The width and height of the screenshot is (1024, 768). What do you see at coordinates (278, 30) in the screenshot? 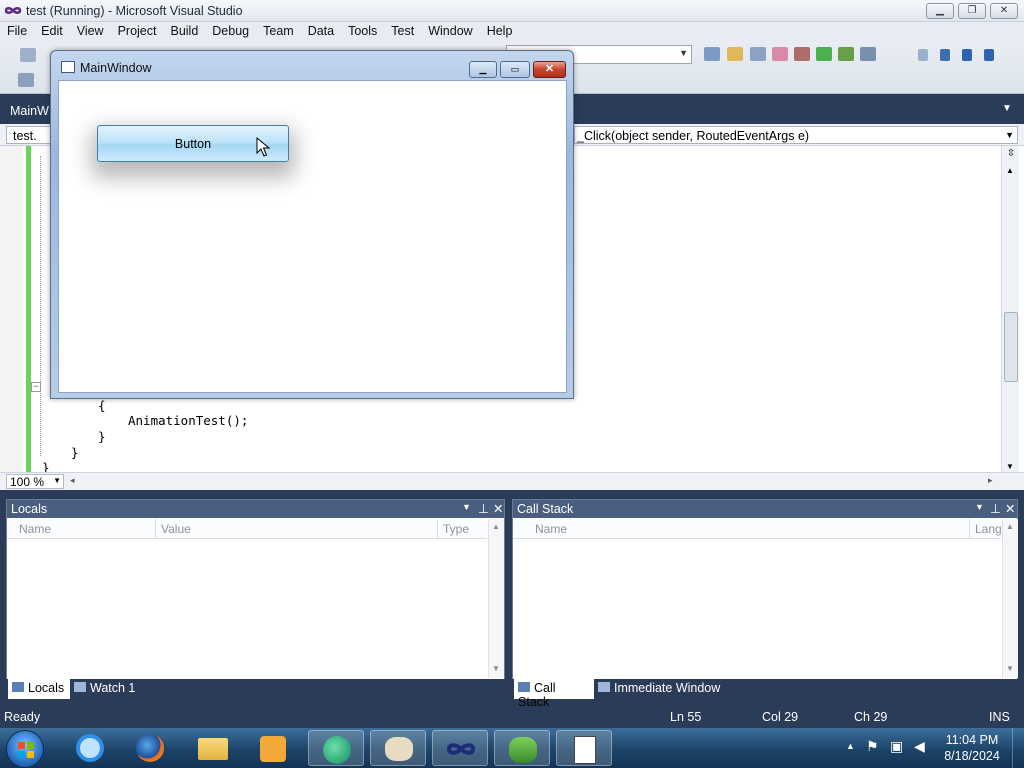
I see `menu-team: Team` at bounding box center [278, 30].